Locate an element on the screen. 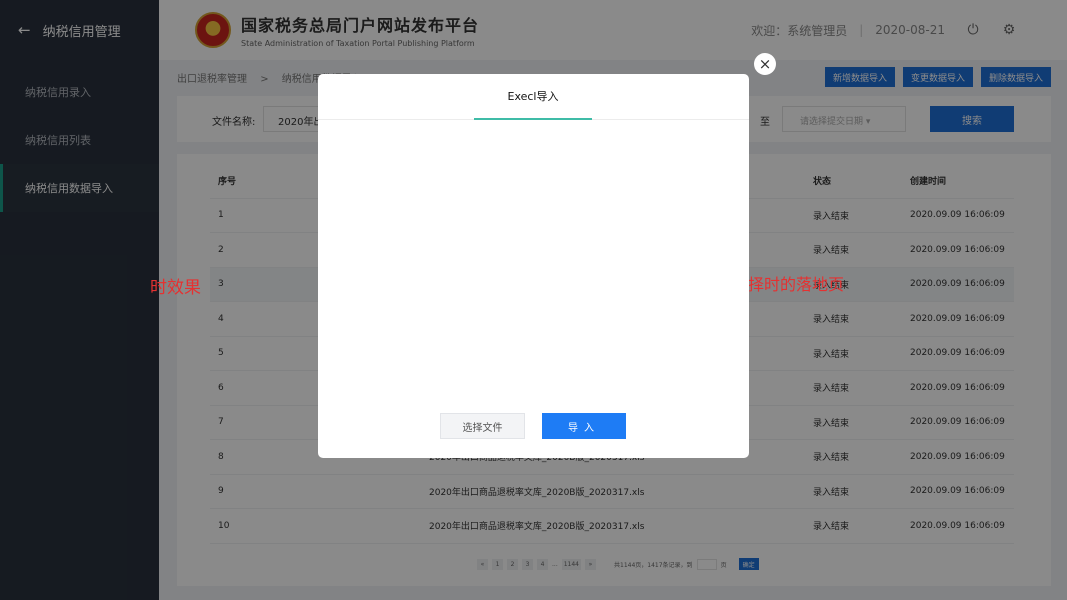 Image resolution: width=1067 pixels, height=600 pixels. import-button: 导入 is located at coordinates (584, 426).